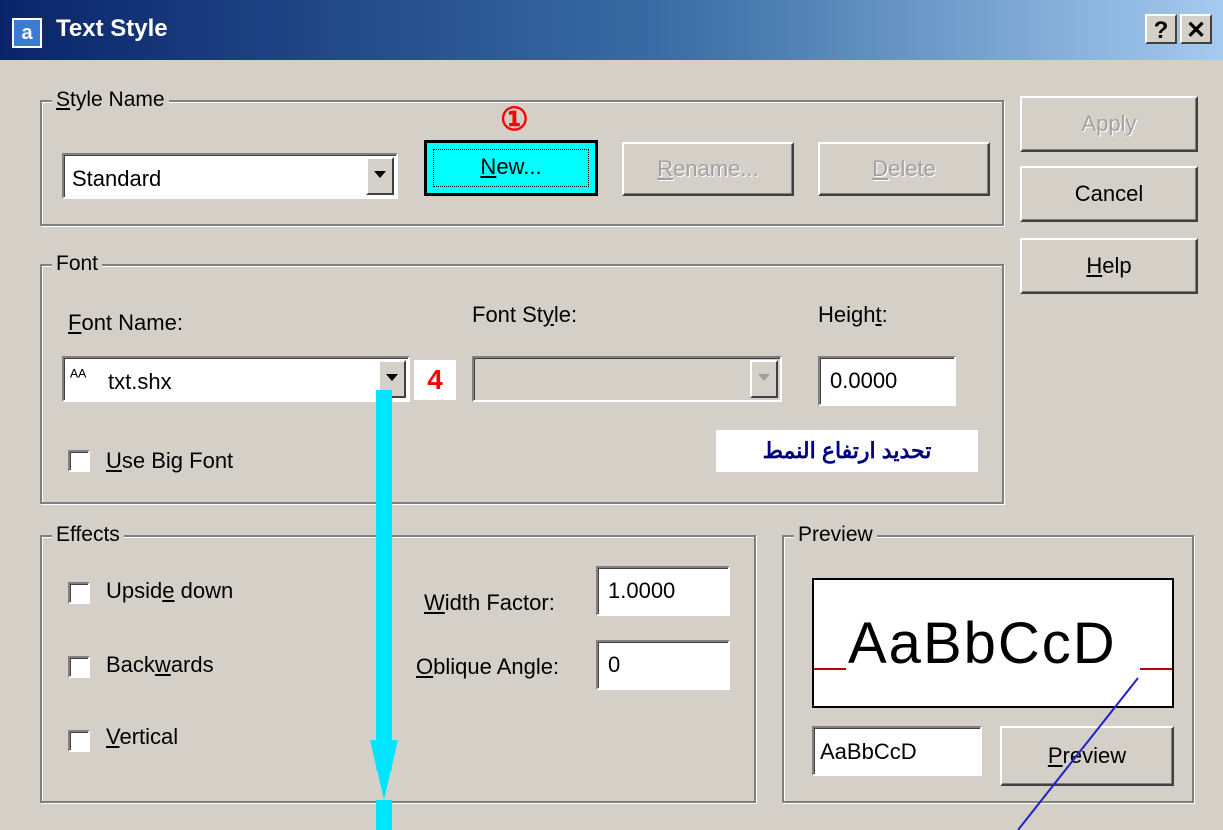 Image resolution: width=1223 pixels, height=830 pixels. What do you see at coordinates (384, 770) in the screenshot?
I see `annotation-arrow-head` at bounding box center [384, 770].